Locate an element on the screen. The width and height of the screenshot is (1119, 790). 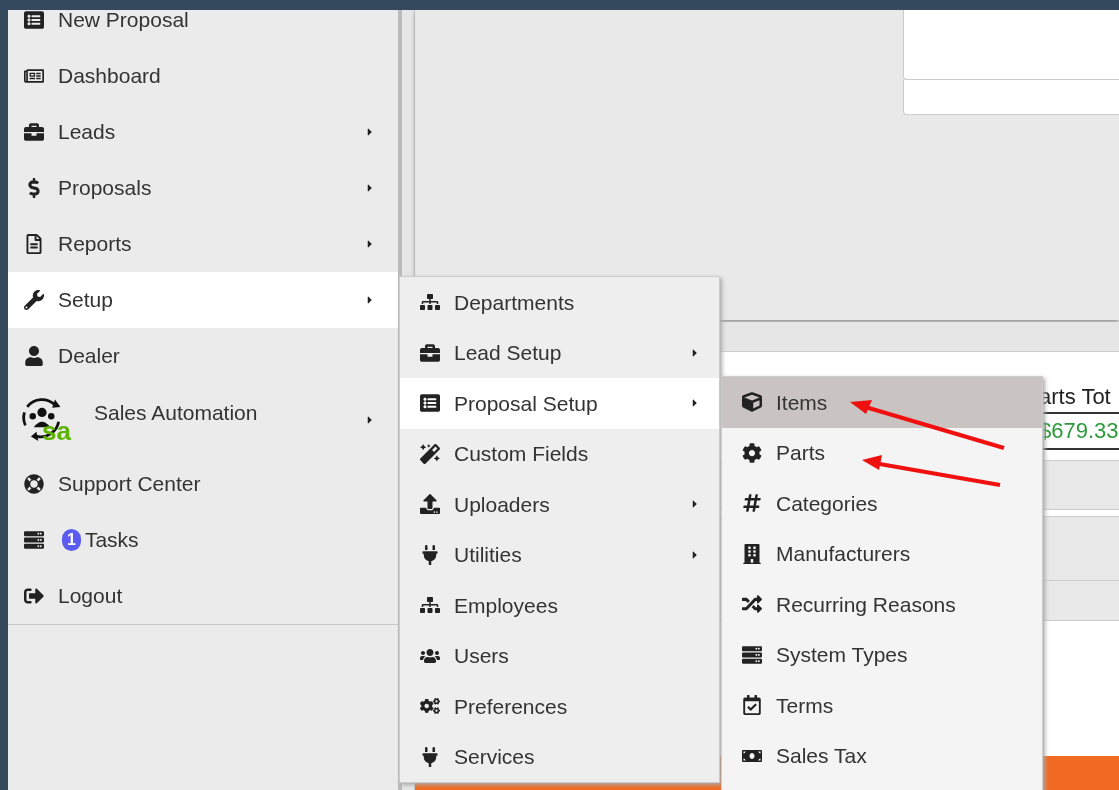
item-label: Tasks is located at coordinates (112, 540).